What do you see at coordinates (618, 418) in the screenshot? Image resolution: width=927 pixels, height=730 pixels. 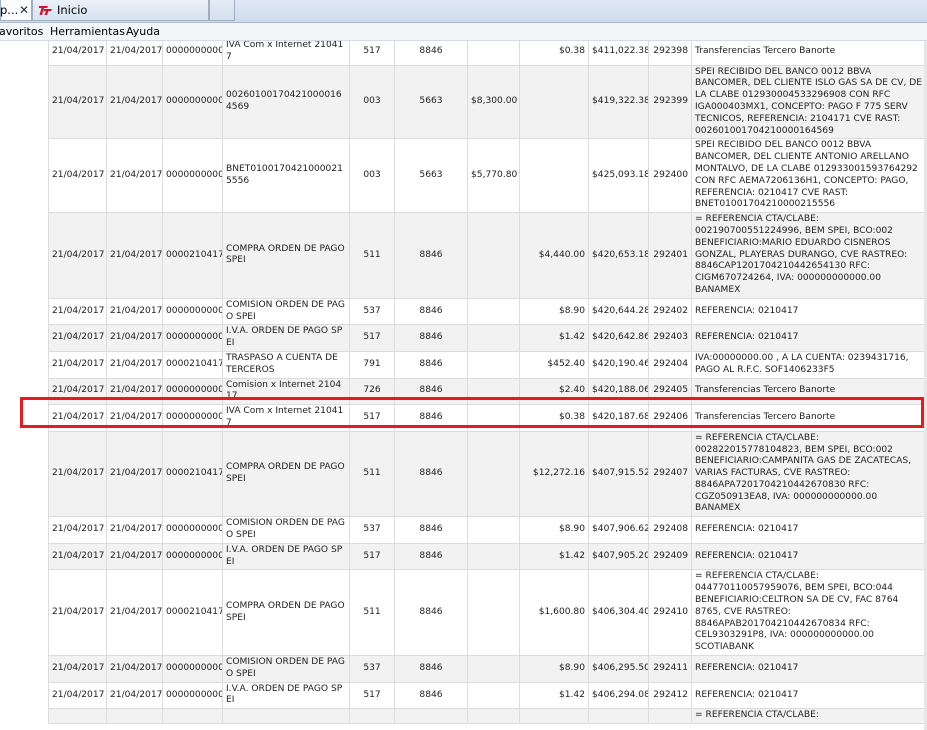 I see `saldo-cell: $420,187.68` at bounding box center [618, 418].